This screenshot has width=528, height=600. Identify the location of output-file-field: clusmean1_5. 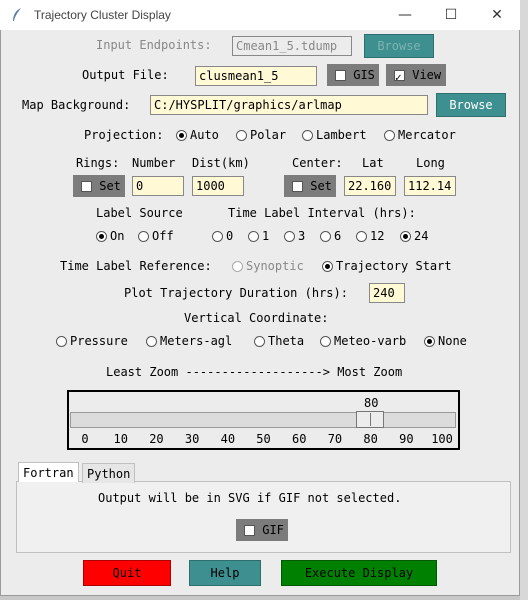
(256, 76).